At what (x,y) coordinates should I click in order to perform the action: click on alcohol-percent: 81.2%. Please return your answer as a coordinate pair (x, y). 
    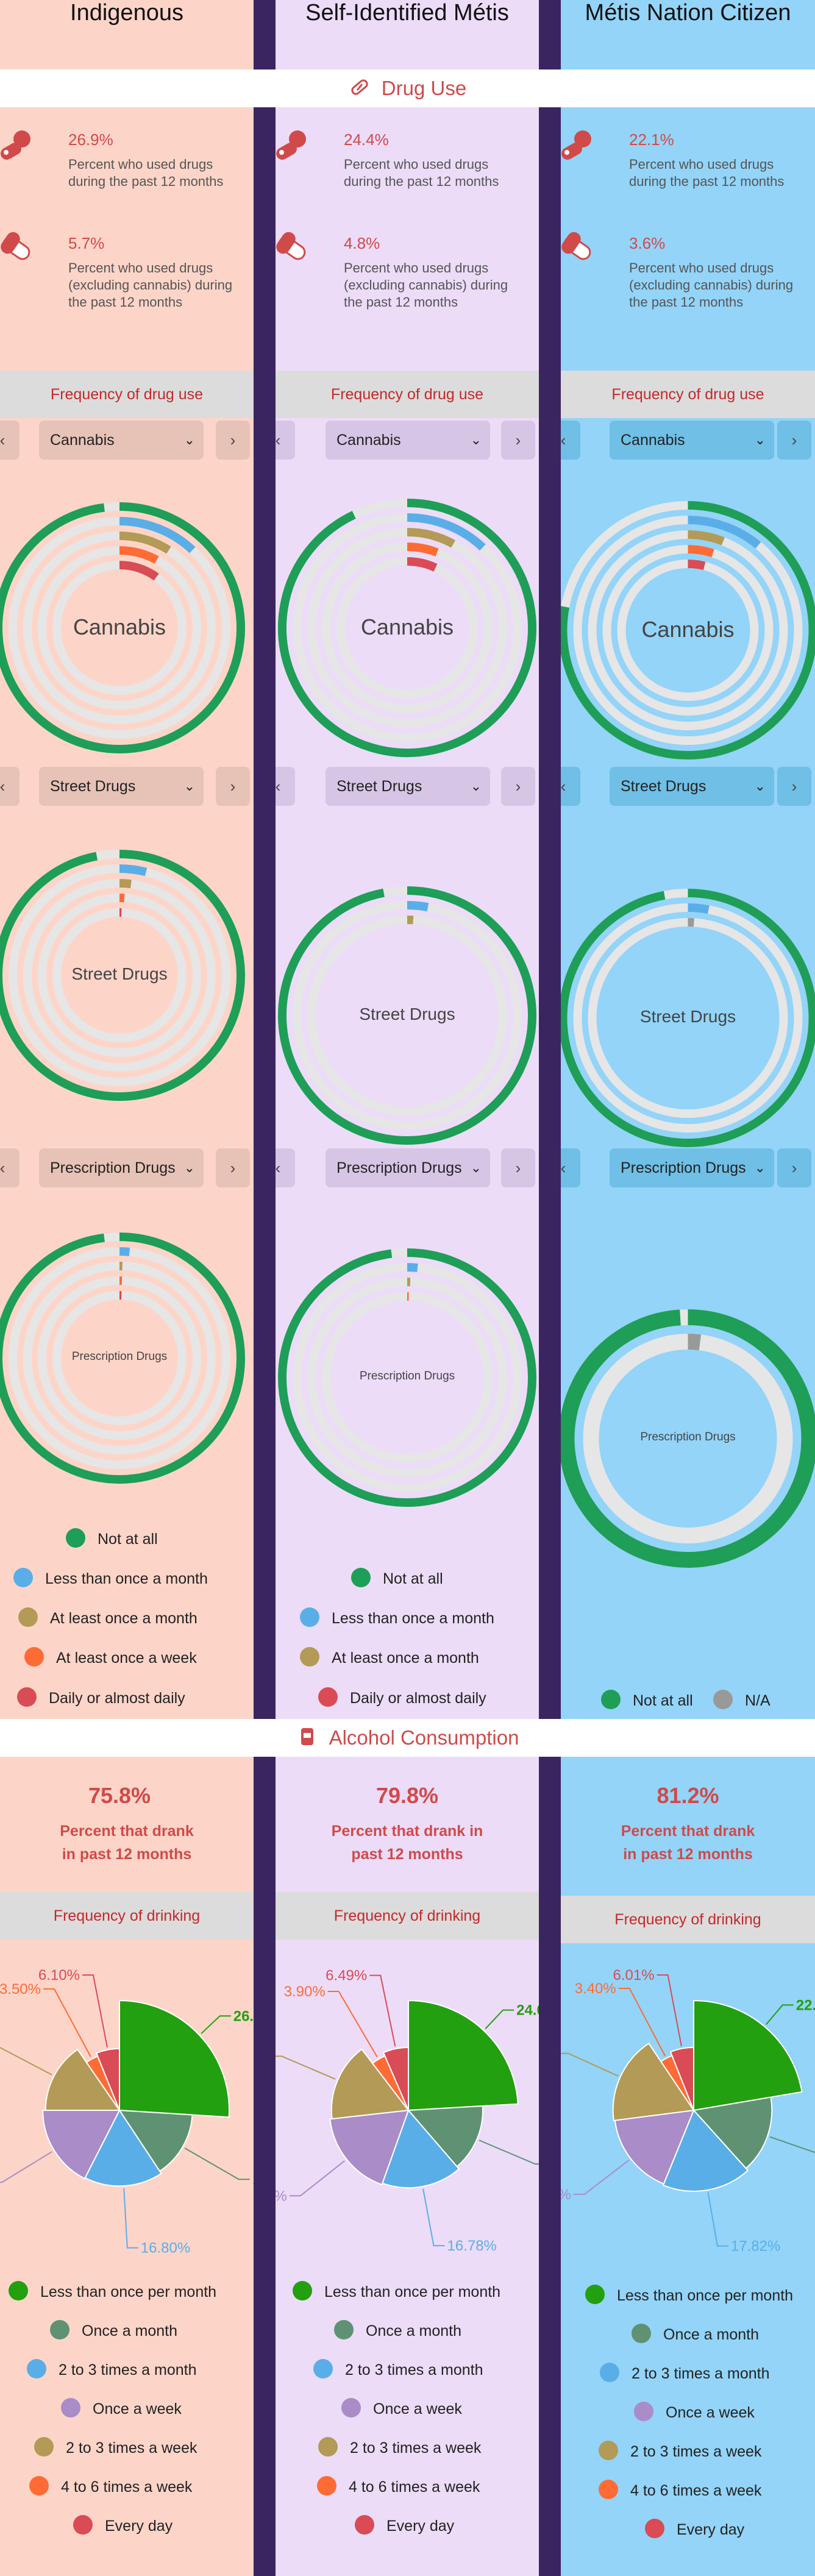
    Looking at the image, I should click on (688, 1795).